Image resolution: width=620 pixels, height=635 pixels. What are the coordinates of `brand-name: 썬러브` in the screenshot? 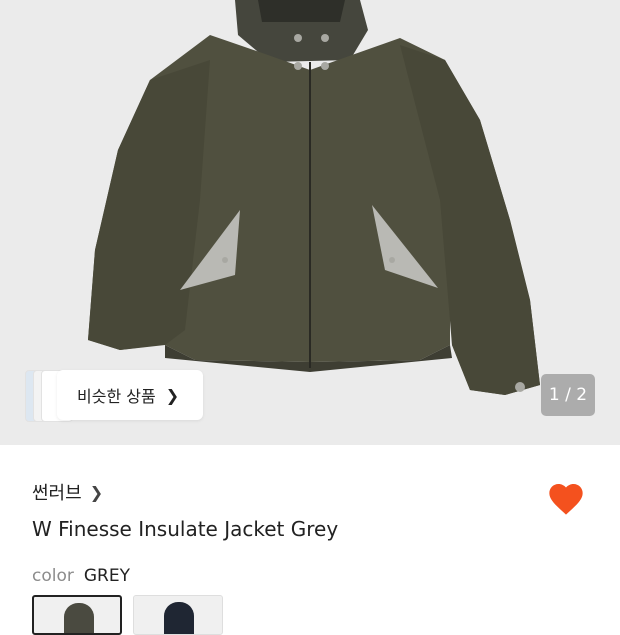 It's located at (57, 493).